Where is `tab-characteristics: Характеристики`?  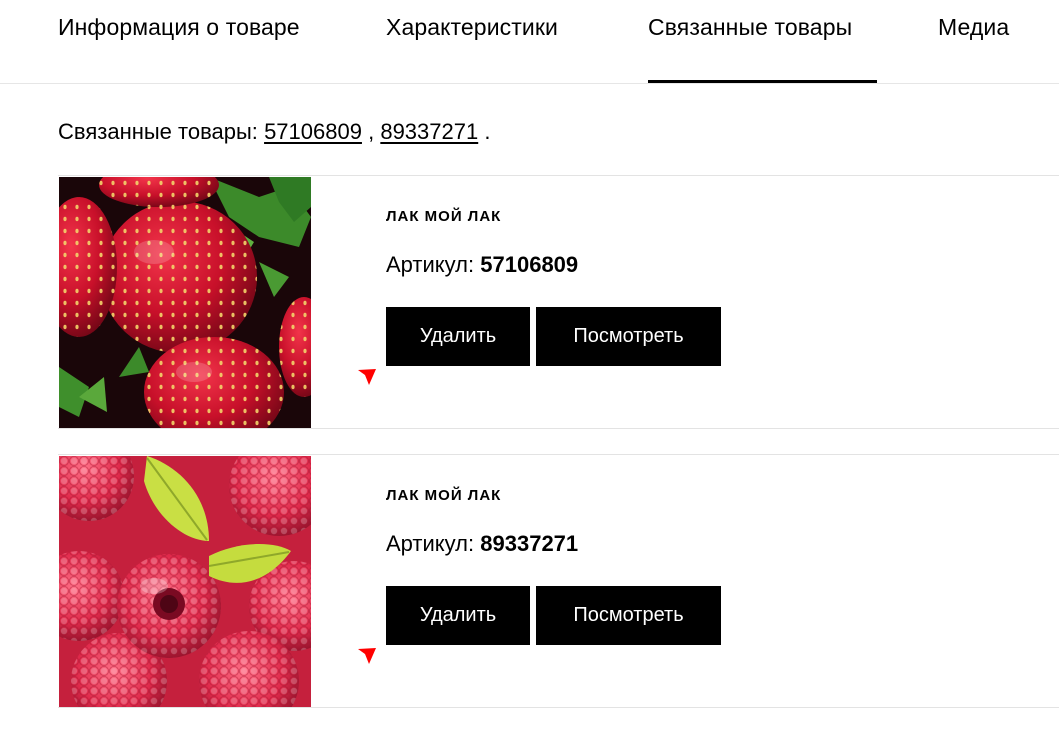
tab-characteristics: Характеристики is located at coordinates (472, 48).